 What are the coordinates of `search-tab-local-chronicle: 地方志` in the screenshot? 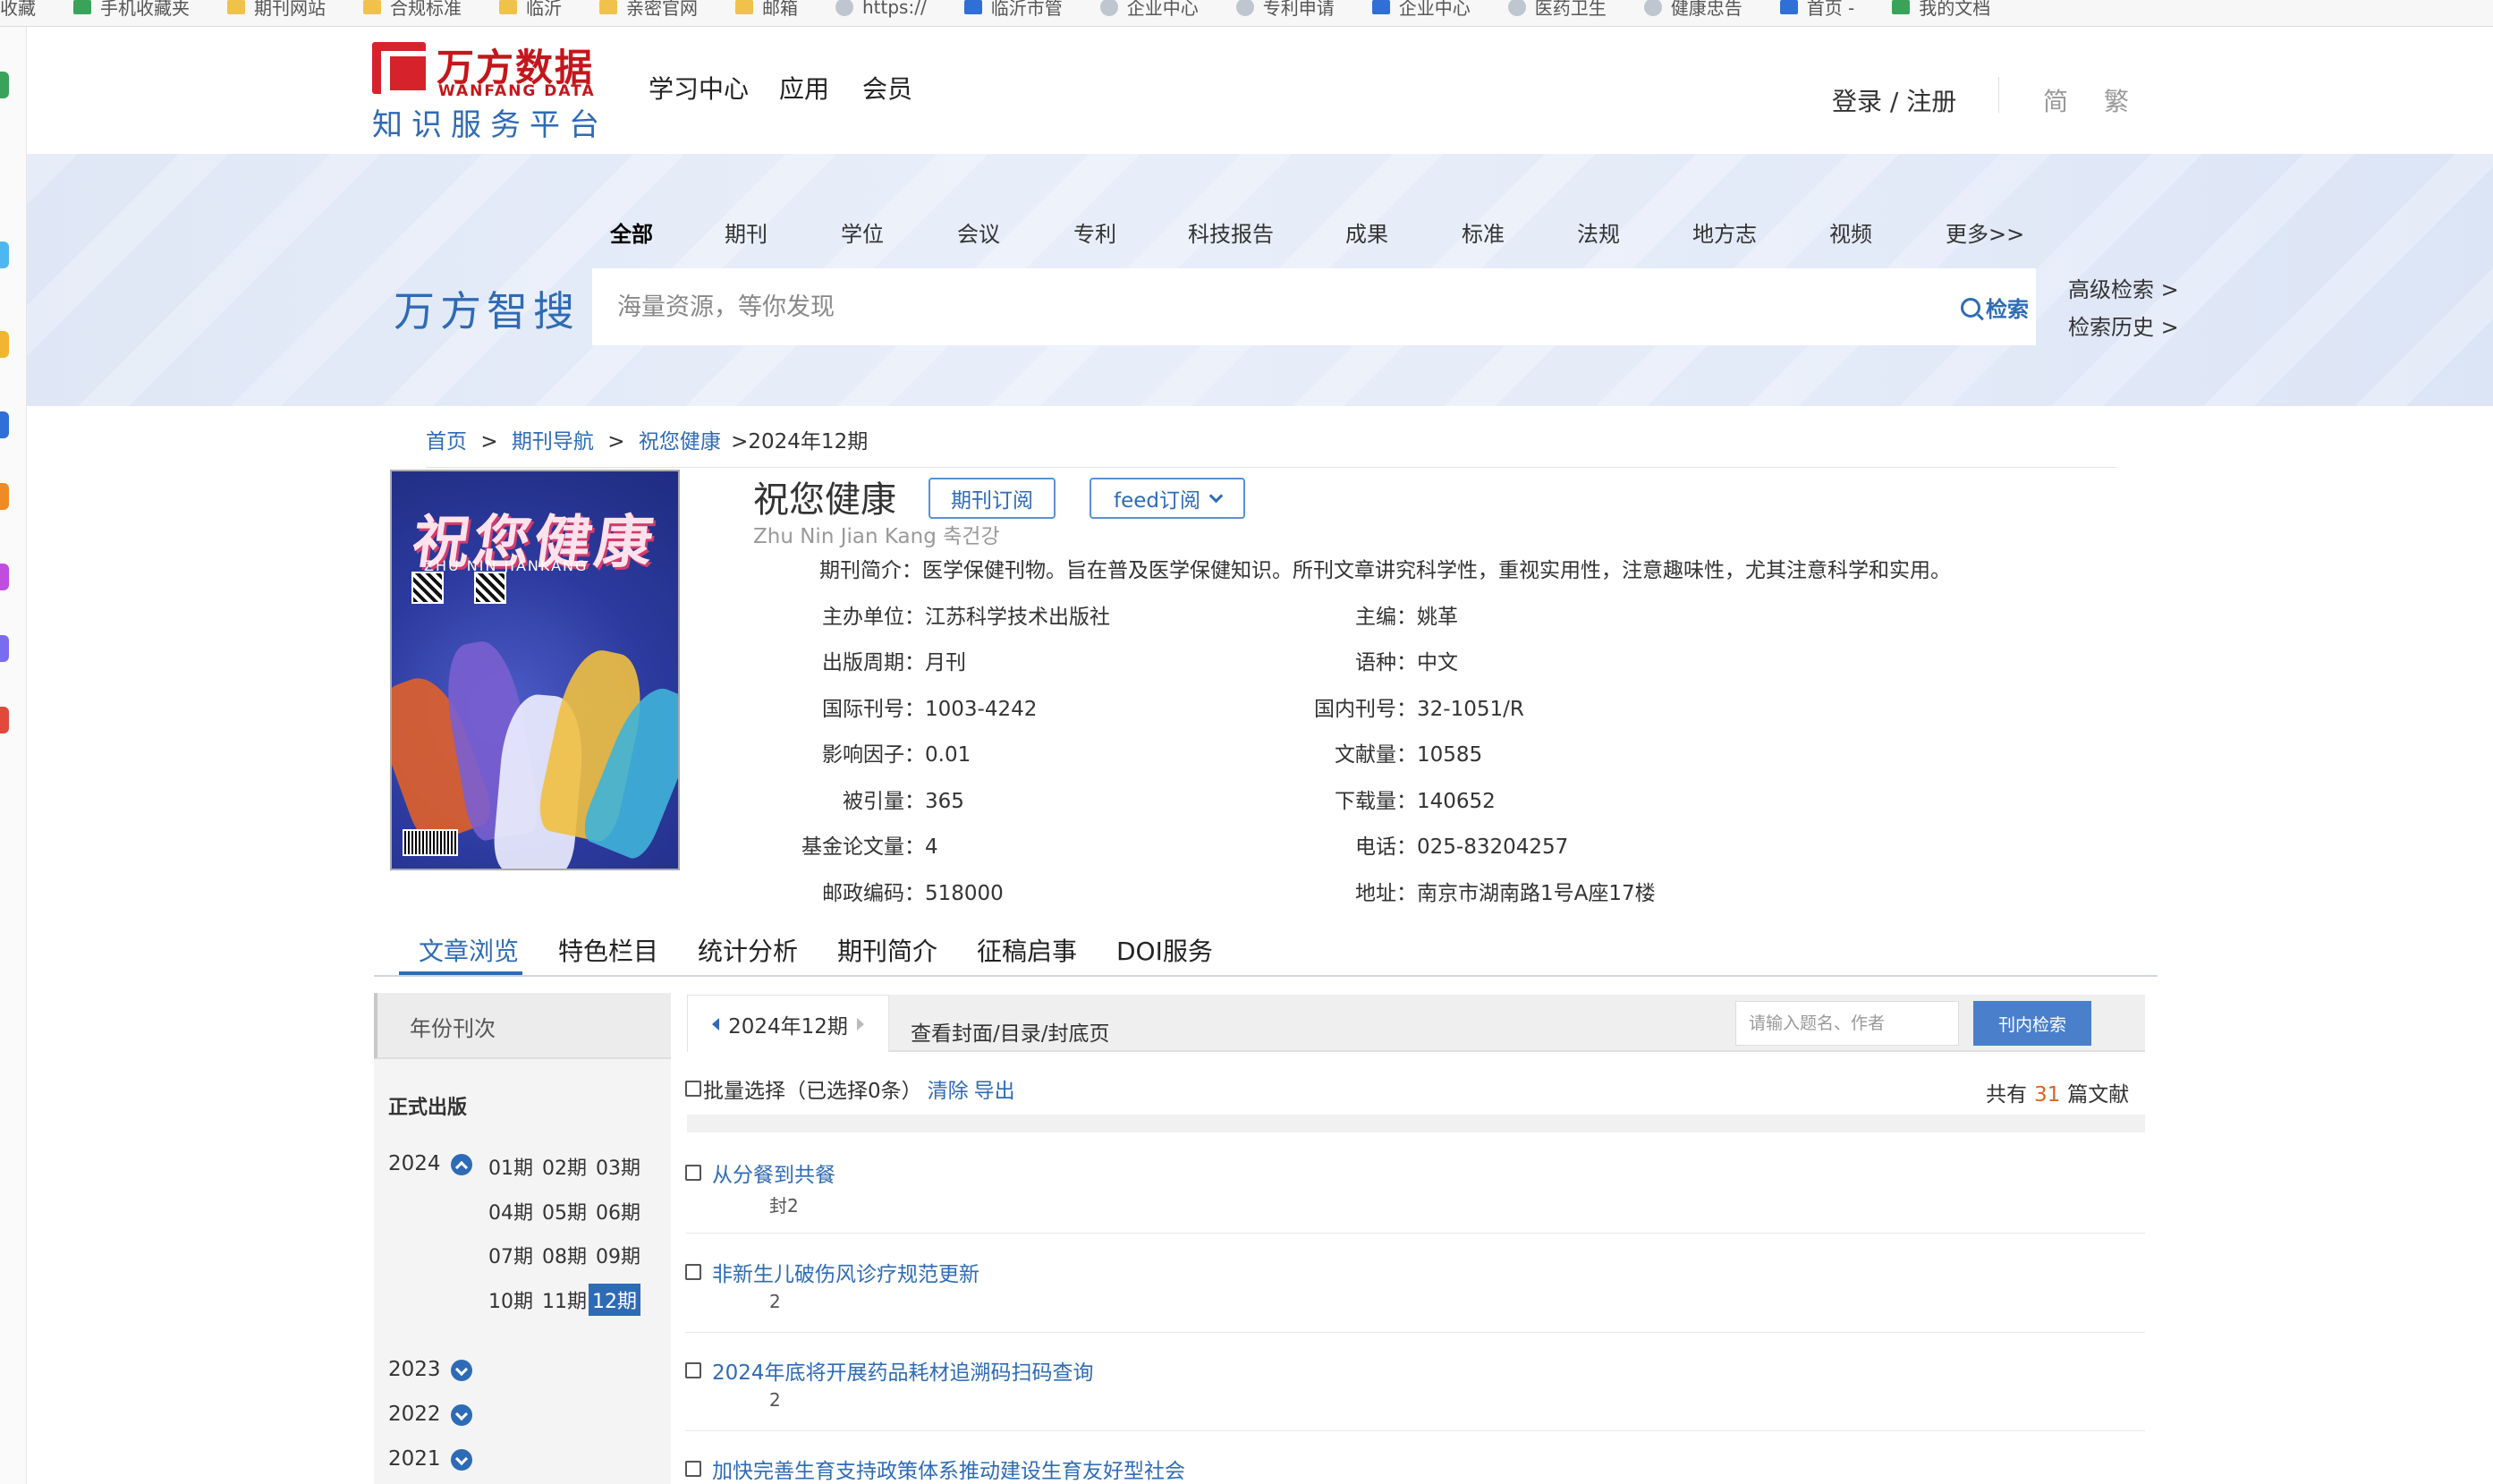 It's located at (1724, 232).